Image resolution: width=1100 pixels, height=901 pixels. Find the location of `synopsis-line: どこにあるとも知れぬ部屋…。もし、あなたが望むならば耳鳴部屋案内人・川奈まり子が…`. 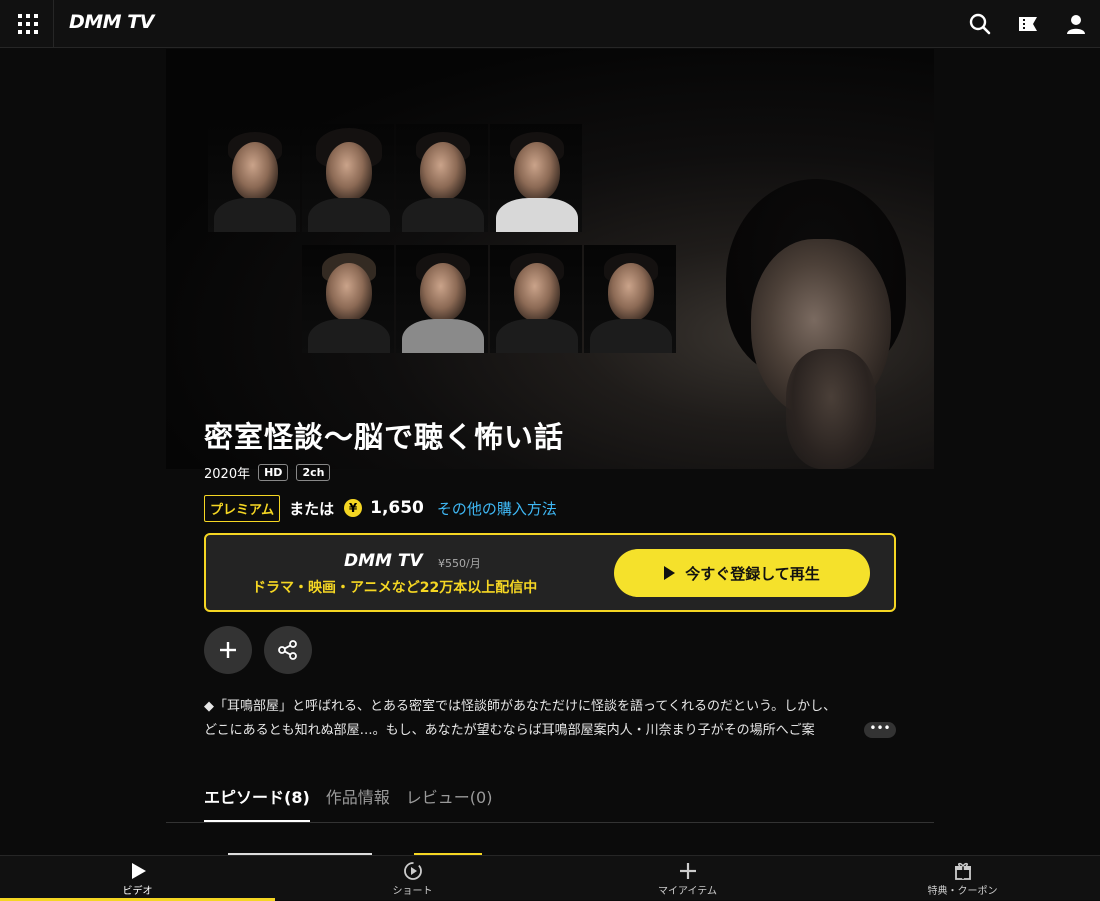

synopsis-line: どこにあるとも知れぬ部屋…。もし、あなたが望むならば耳鳴部屋案内人・川奈まり子が… is located at coordinates (509, 730).